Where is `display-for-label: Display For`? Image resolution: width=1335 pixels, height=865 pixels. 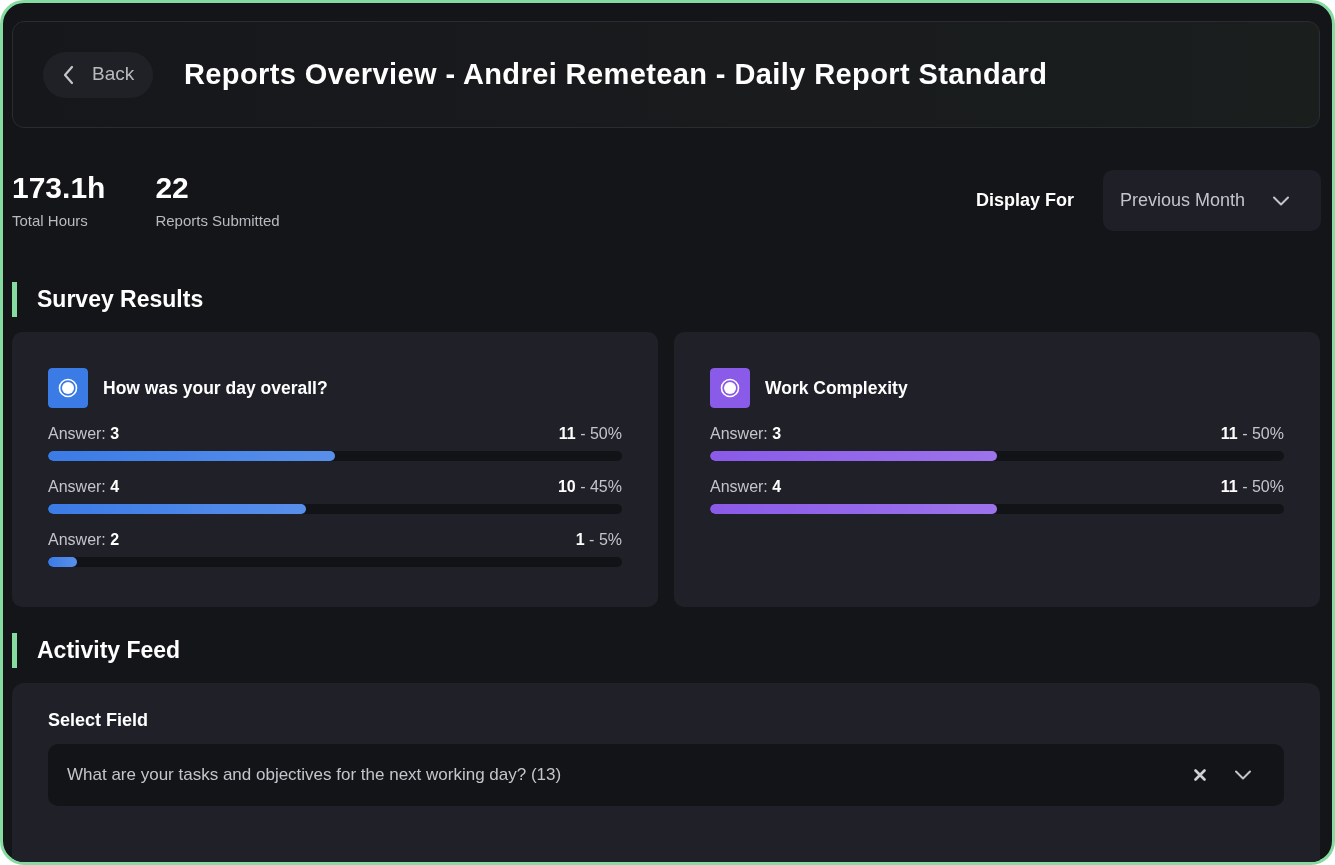
display-for-label: Display For is located at coordinates (1024, 200).